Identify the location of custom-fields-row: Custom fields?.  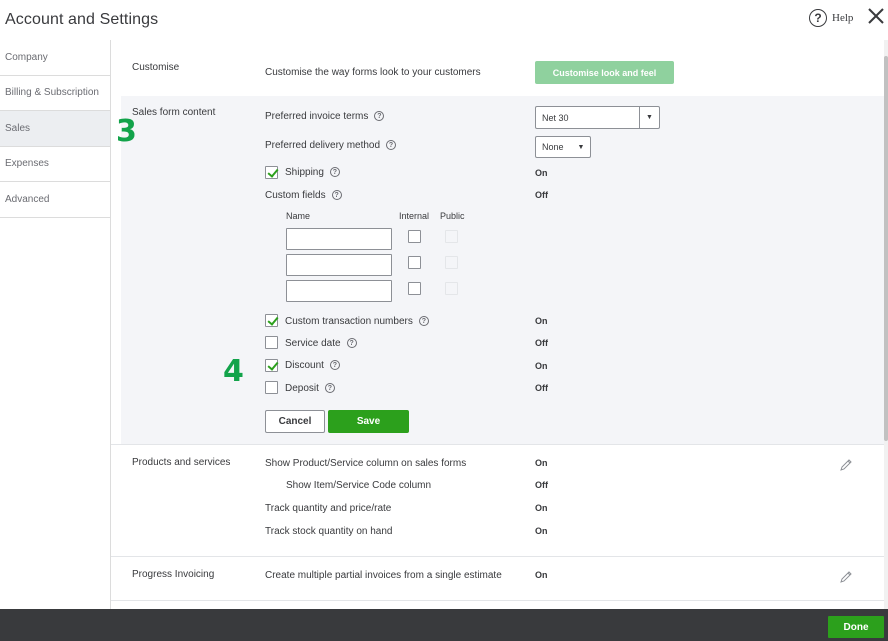
(303, 195).